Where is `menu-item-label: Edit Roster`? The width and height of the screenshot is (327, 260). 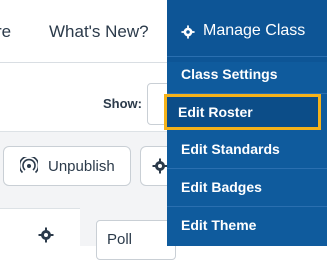 menu-item-label: Edit Roster is located at coordinates (215, 112).